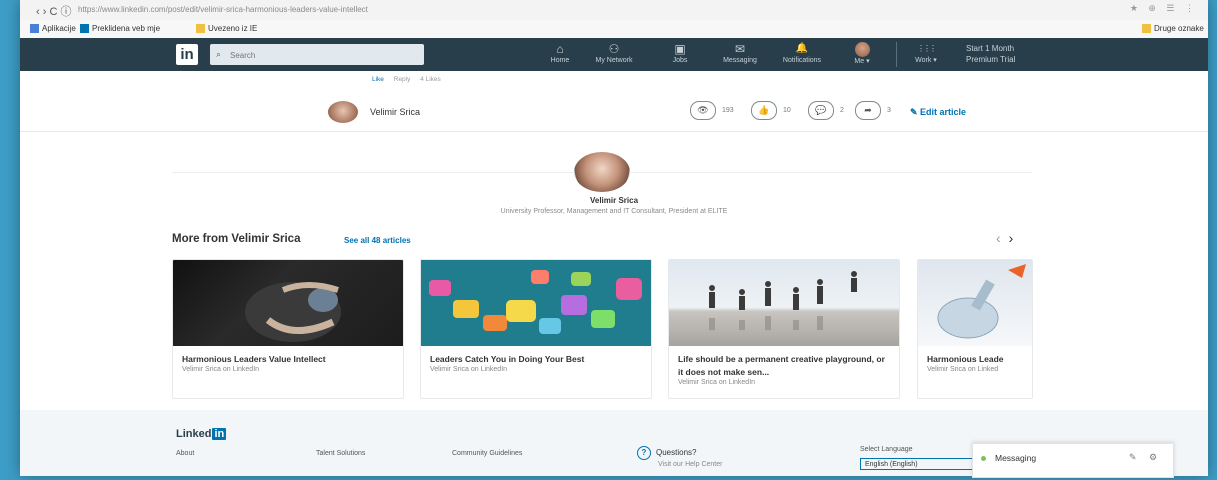 The image size is (1217, 480). Describe the element at coordinates (293, 312) in the screenshot. I see `hands-globe-image` at that location.